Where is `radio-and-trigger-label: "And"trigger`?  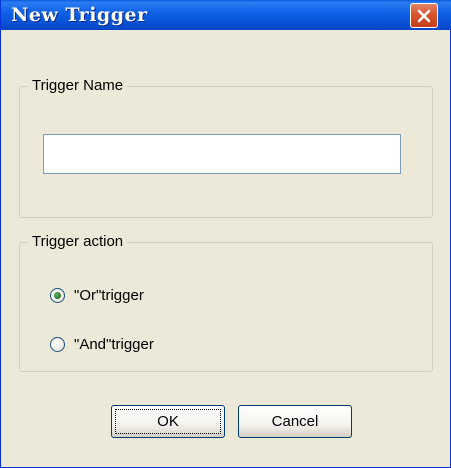
radio-and-trigger-label: "And"trigger is located at coordinates (114, 344).